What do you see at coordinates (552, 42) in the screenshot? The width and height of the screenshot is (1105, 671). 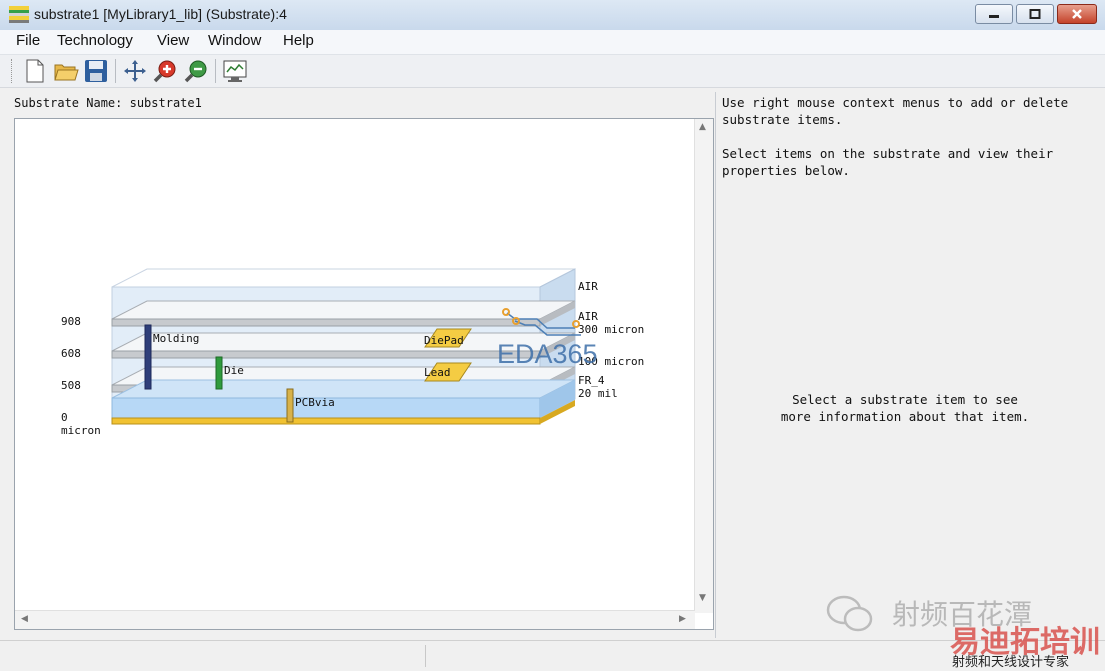 I see `menu-bar: File Technology View Window Help` at bounding box center [552, 42].